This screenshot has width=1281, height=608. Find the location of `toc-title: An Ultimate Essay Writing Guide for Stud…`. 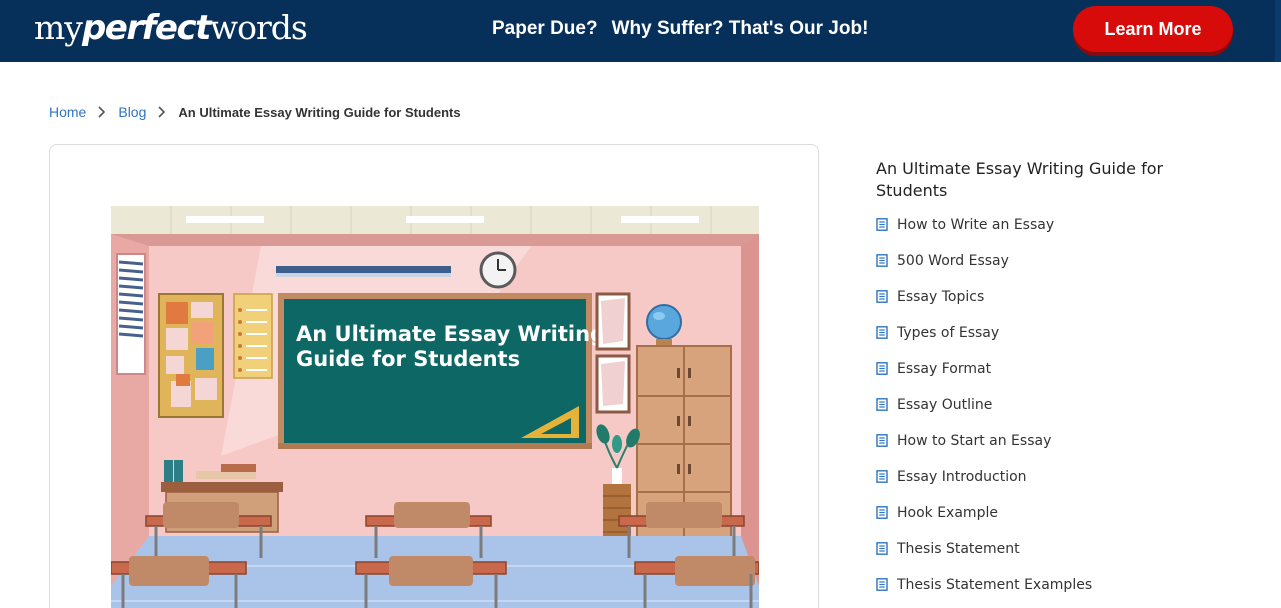

toc-title: An Ultimate Essay Writing Guide for Stud… is located at coordinates (1020, 179).